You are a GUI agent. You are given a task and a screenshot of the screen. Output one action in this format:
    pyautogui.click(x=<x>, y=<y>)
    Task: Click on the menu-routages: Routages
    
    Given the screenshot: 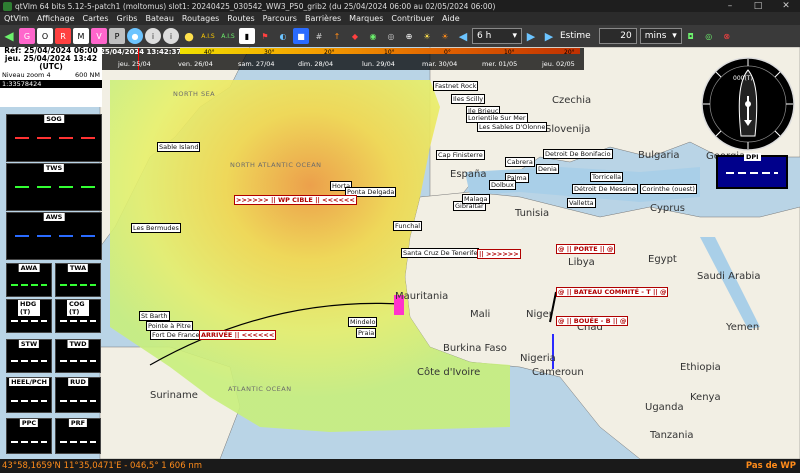 What is the action you would take?
    pyautogui.click(x=200, y=18)
    